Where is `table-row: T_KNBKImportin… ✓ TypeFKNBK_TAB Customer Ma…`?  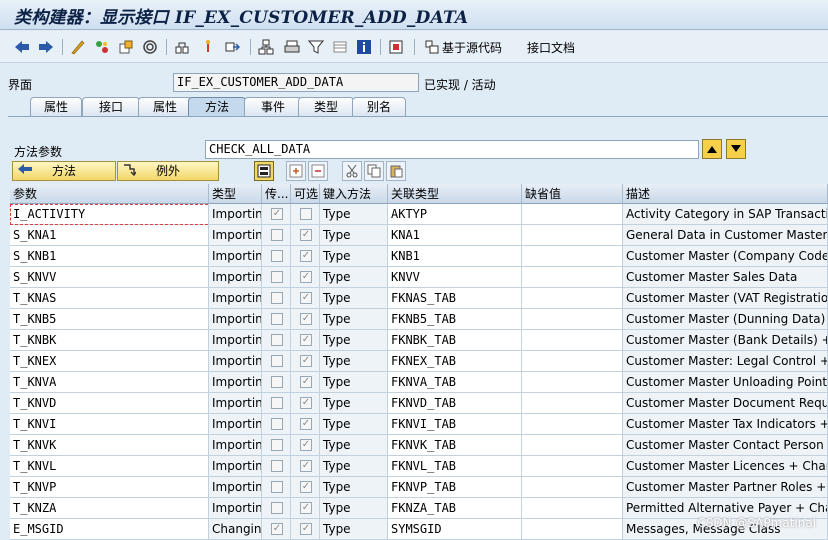
table-row: T_KNBKImportin… ✓ TypeFKNBK_TAB Customer Ma… is located at coordinates (419, 340).